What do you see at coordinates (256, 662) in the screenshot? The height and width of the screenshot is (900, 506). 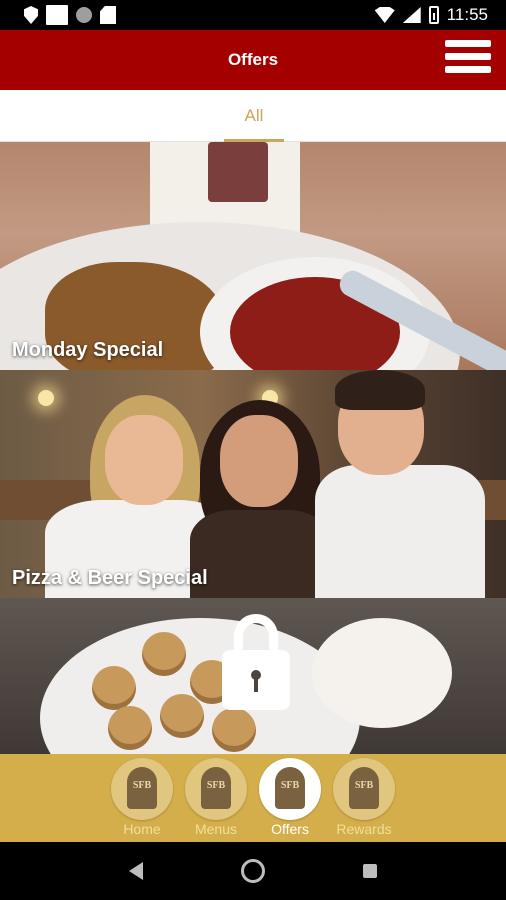 I see `lock-icon` at bounding box center [256, 662].